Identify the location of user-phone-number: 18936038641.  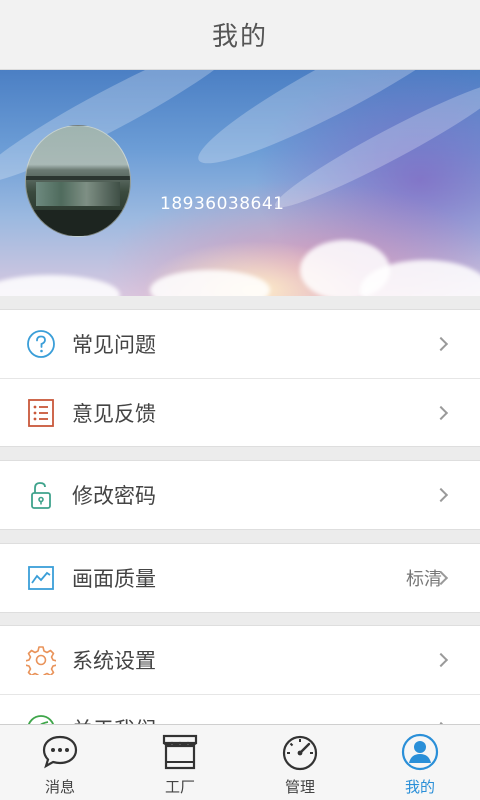
(222, 204).